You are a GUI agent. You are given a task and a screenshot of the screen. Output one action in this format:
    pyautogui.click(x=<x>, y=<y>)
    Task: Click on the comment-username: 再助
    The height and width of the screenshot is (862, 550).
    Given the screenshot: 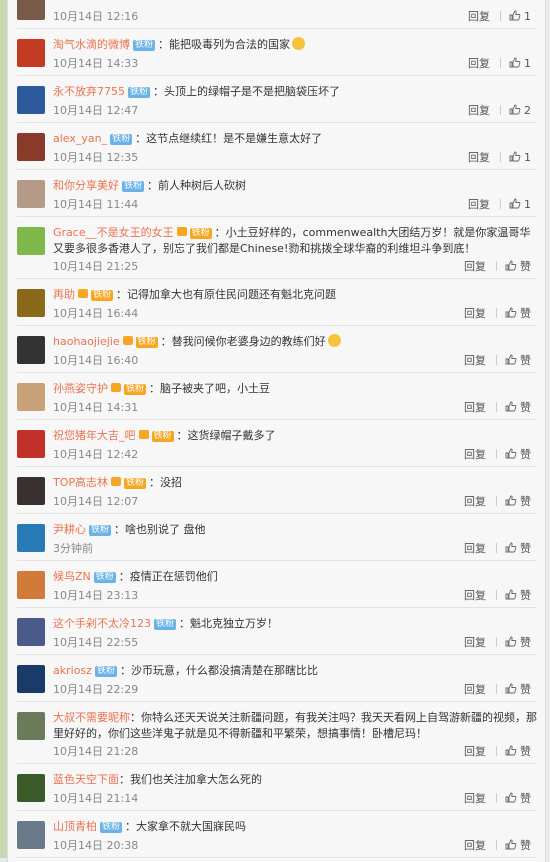 What is the action you would take?
    pyautogui.click(x=64, y=294)
    